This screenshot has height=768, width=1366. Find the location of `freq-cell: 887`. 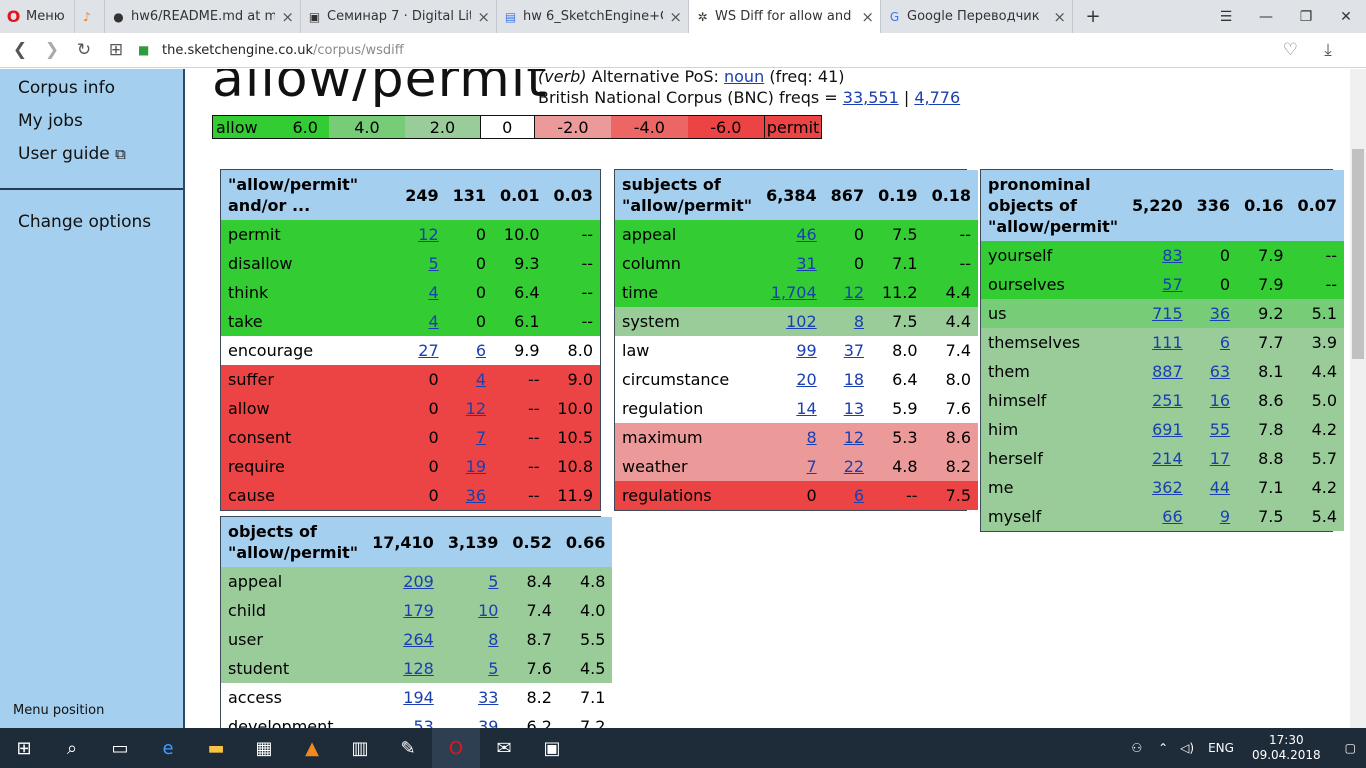

freq-cell: 887 is located at coordinates (1157, 371).